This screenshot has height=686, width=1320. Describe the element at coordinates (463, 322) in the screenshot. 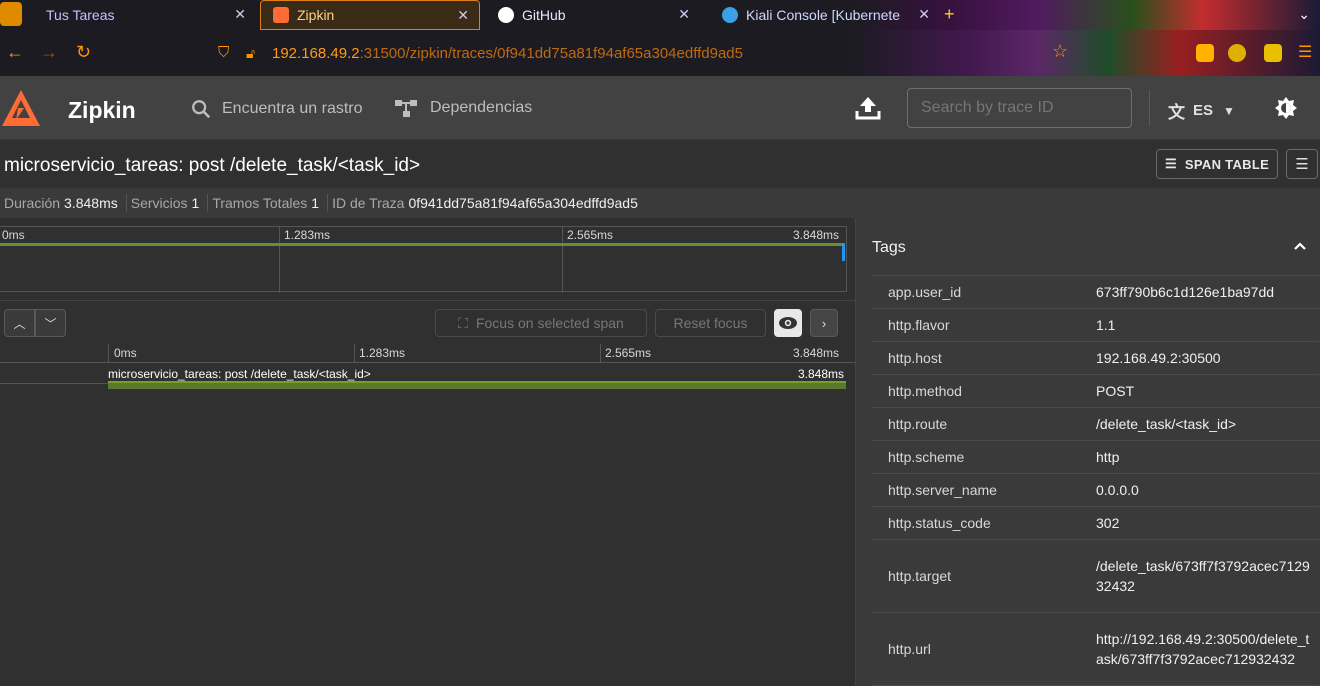

I see `focus-icon: ⛶` at that location.